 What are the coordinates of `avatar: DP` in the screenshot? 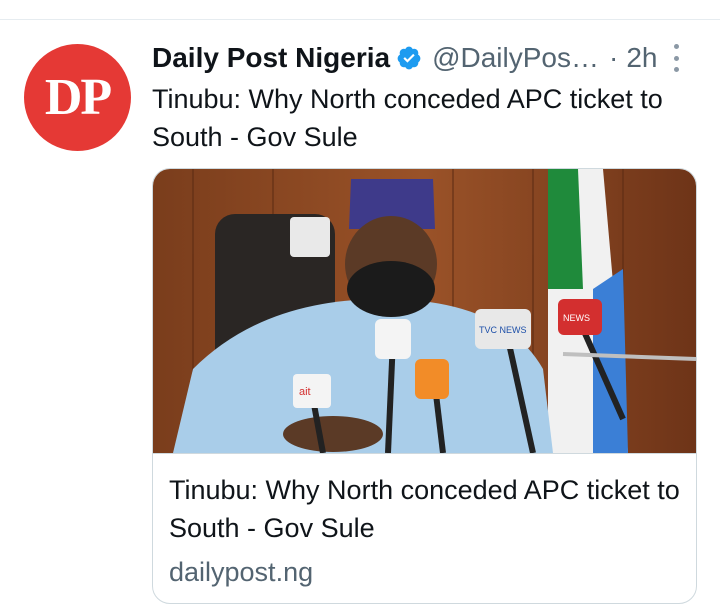 It's located at (77, 97).